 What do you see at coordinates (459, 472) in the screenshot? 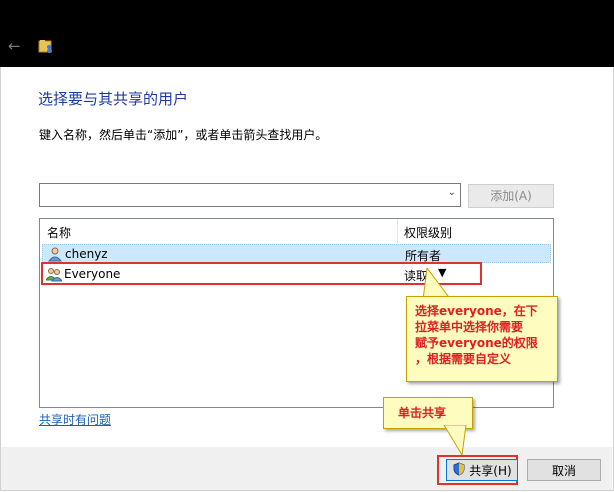
I see `uac-shield-icon` at bounding box center [459, 472].